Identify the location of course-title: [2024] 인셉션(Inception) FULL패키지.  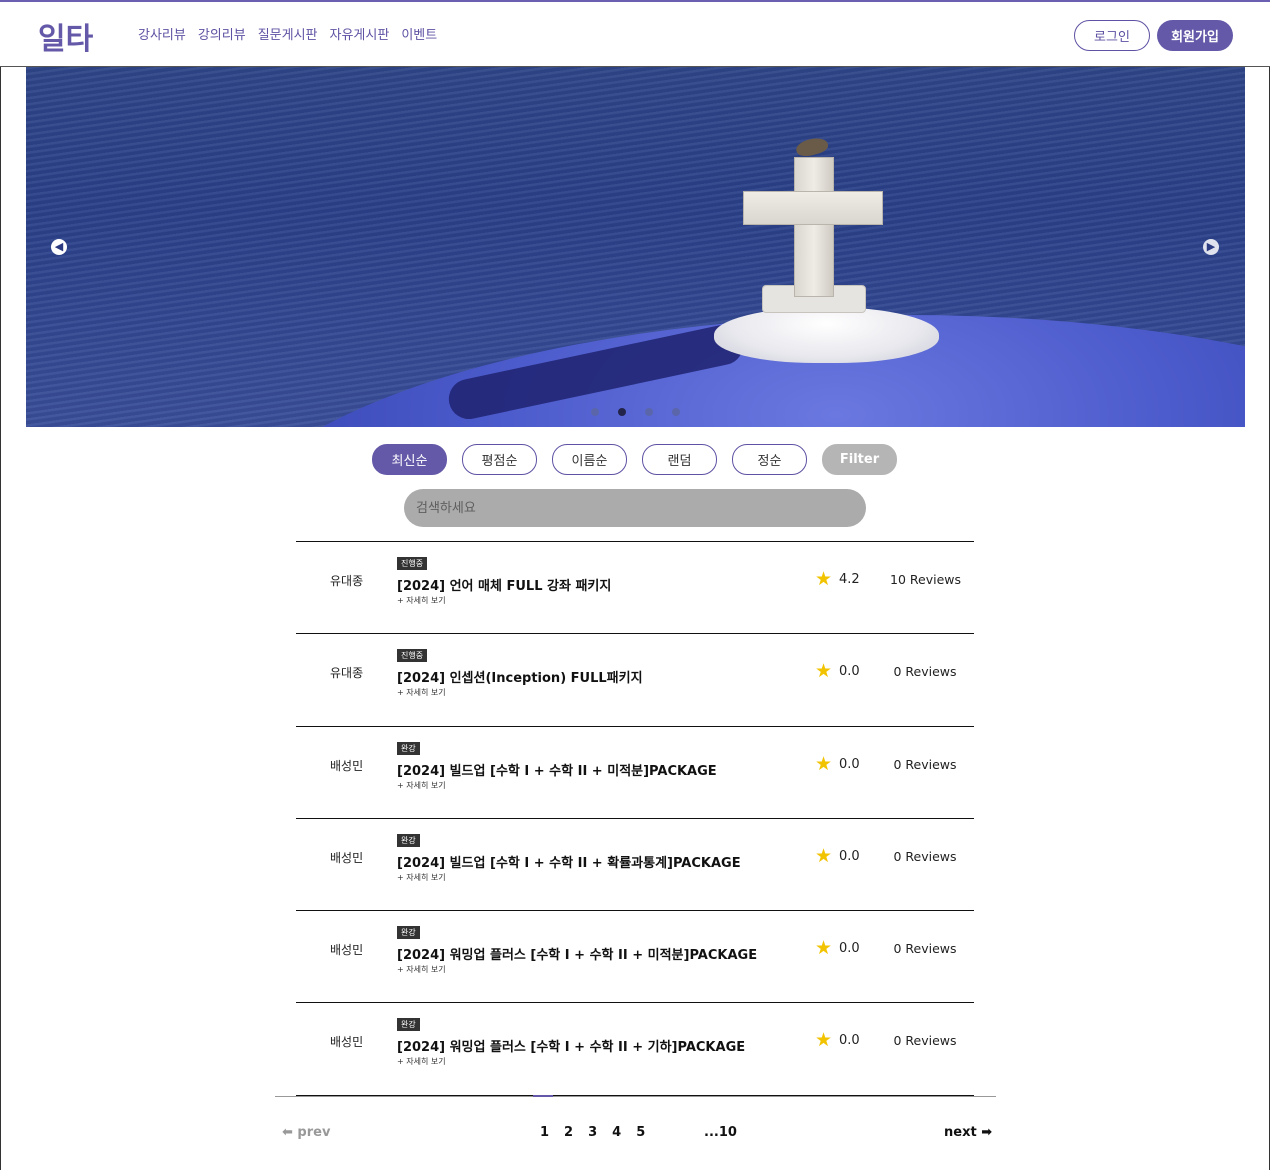
(520, 676).